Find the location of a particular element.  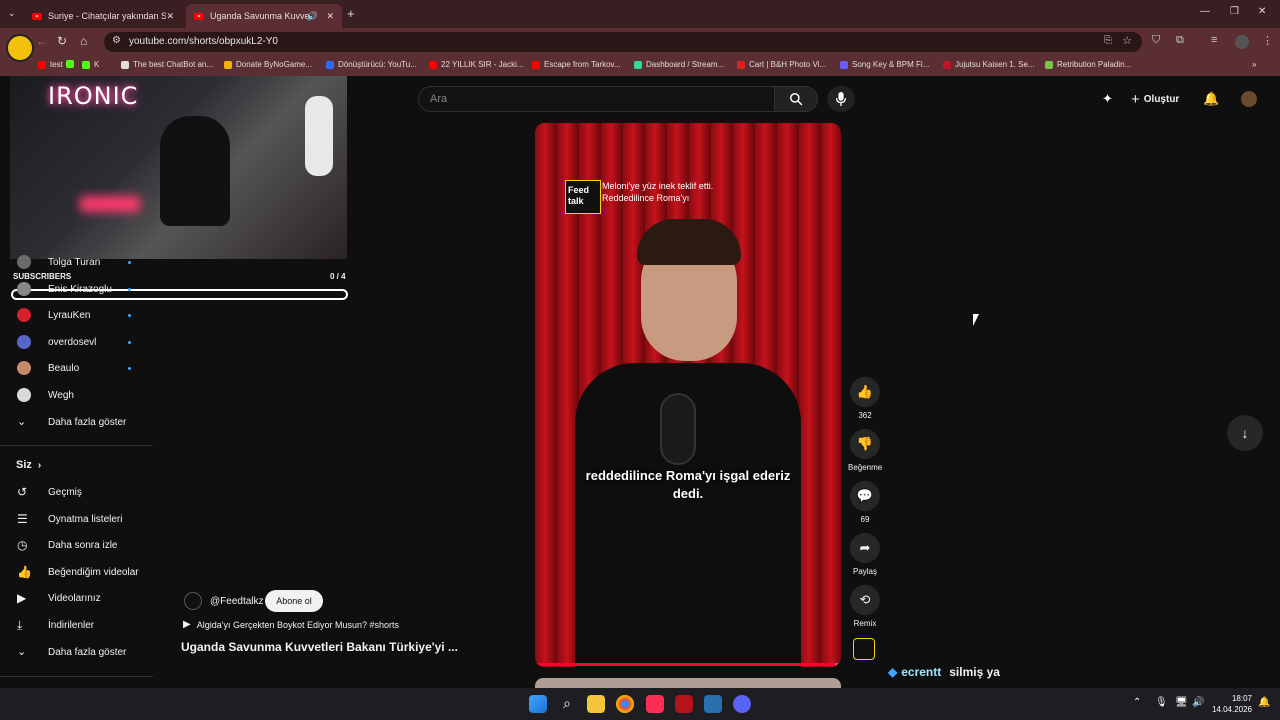

share-button: ➦ Paylaş is located at coordinates (865, 554).